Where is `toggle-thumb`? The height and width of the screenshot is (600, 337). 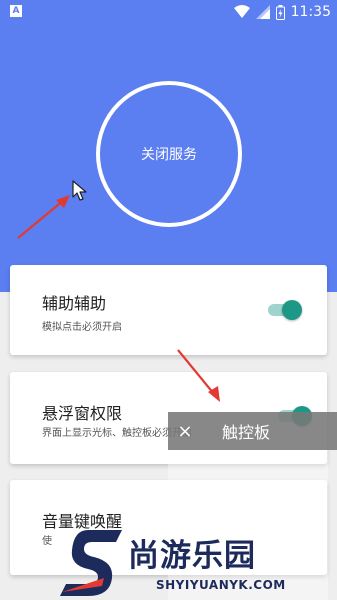 toggle-thumb is located at coordinates (292, 310).